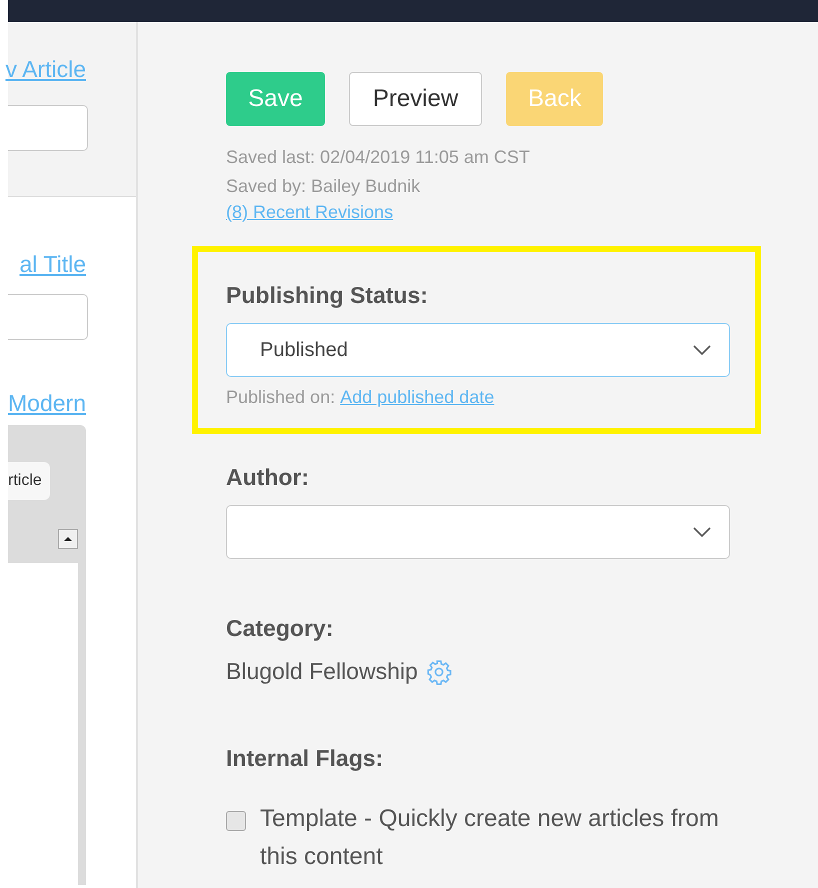 Image resolution: width=818 pixels, height=888 pixels. Describe the element at coordinates (280, 628) in the screenshot. I see `field-label: Category:` at that location.